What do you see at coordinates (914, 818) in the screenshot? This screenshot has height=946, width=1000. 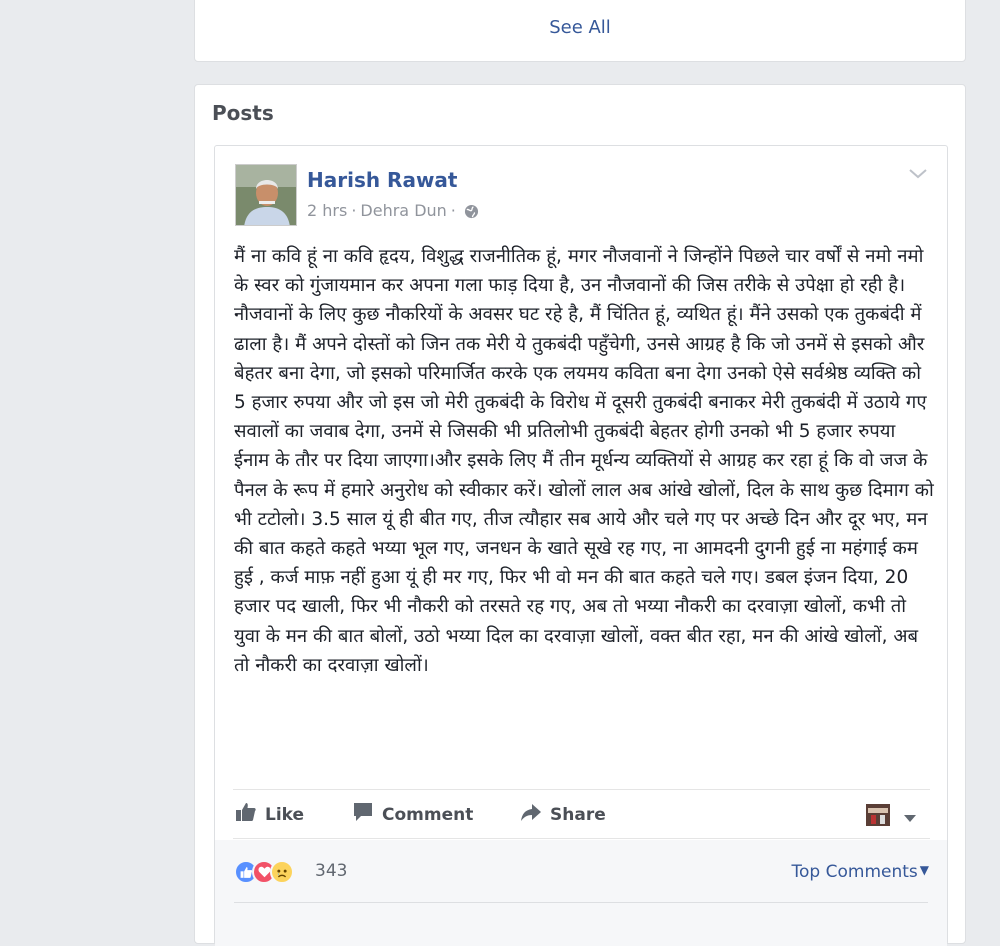 I see `caret-down-icon` at bounding box center [914, 818].